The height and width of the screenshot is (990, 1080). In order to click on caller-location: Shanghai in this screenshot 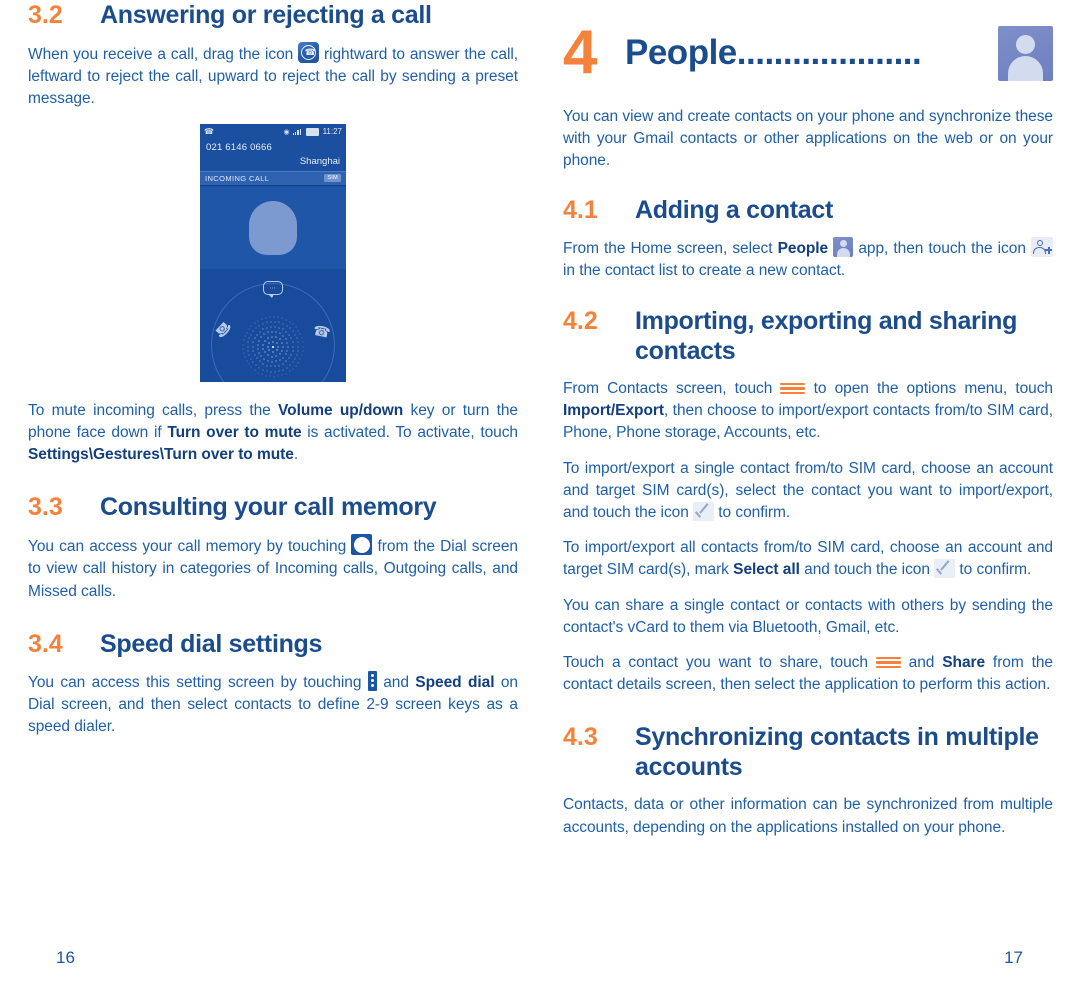, I will do `click(319, 161)`.